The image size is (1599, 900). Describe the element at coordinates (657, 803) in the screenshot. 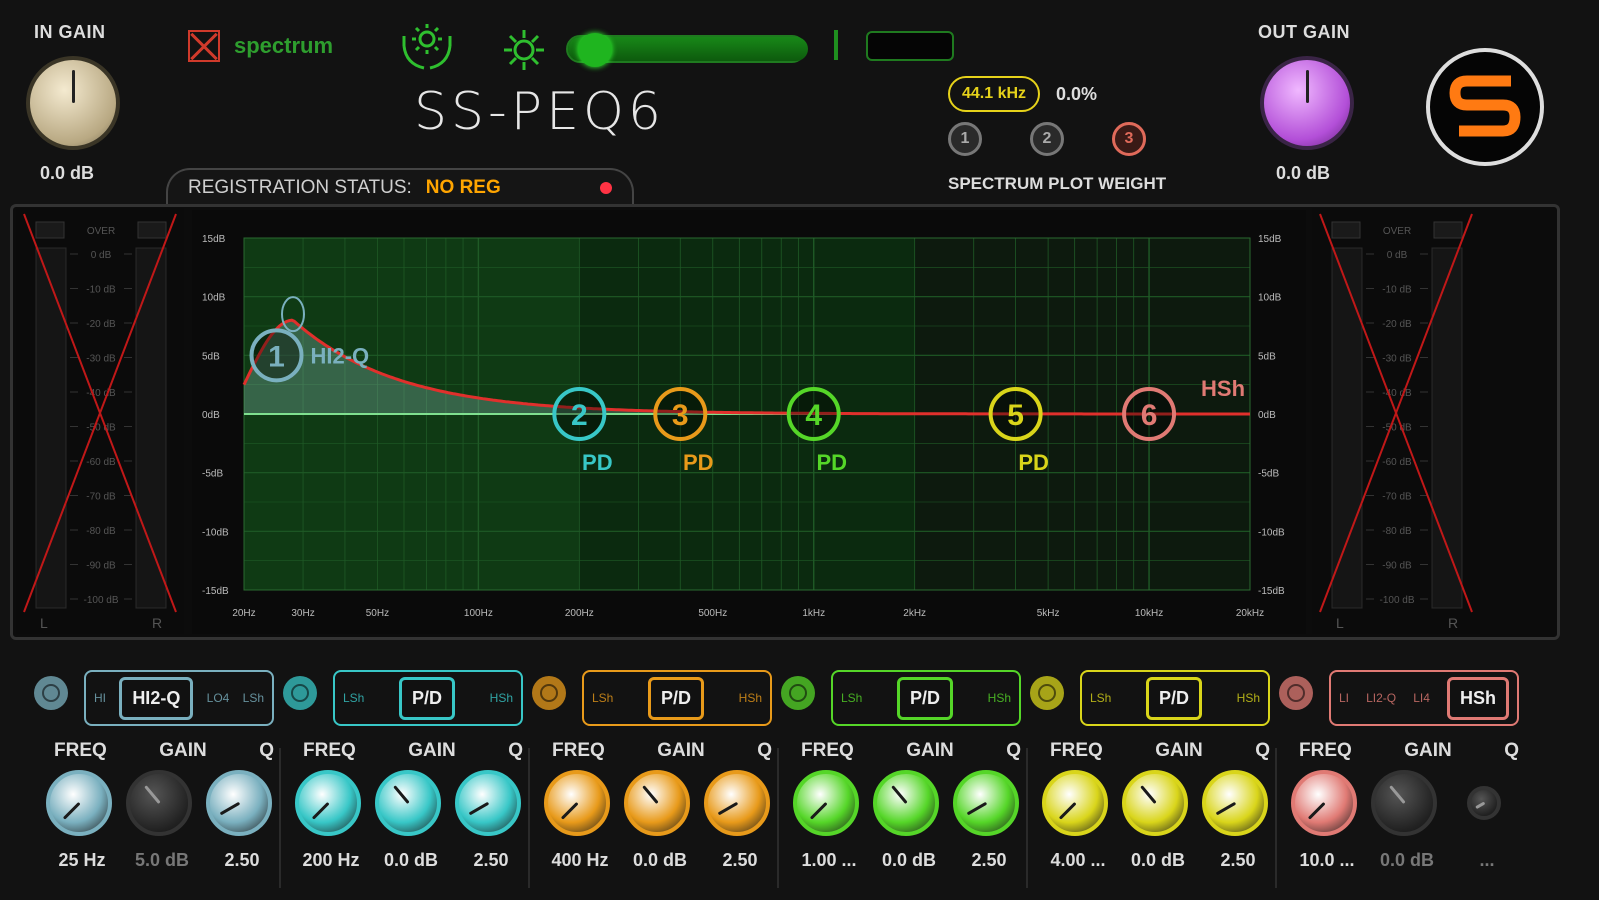

I see `band-3-gain-knob` at that location.